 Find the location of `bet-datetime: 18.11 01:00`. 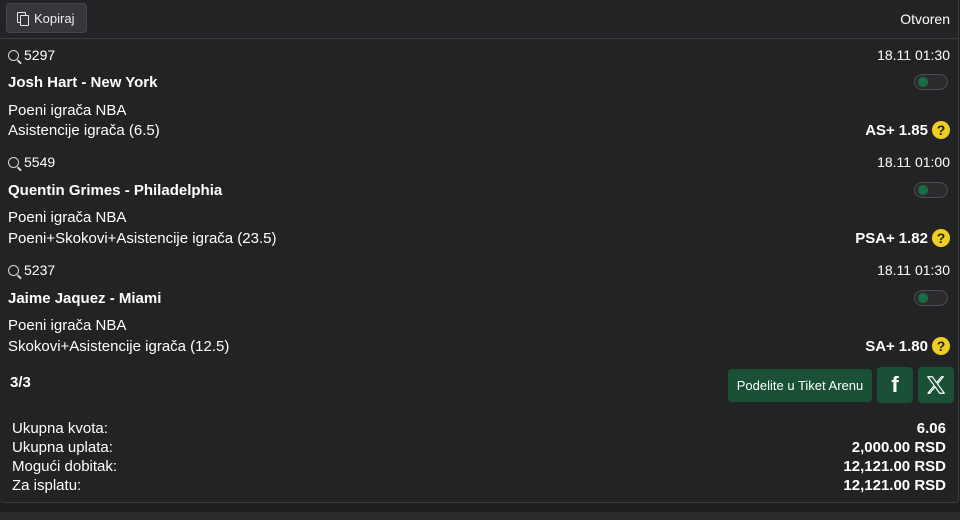

bet-datetime: 18.11 01:00 is located at coordinates (913, 162).